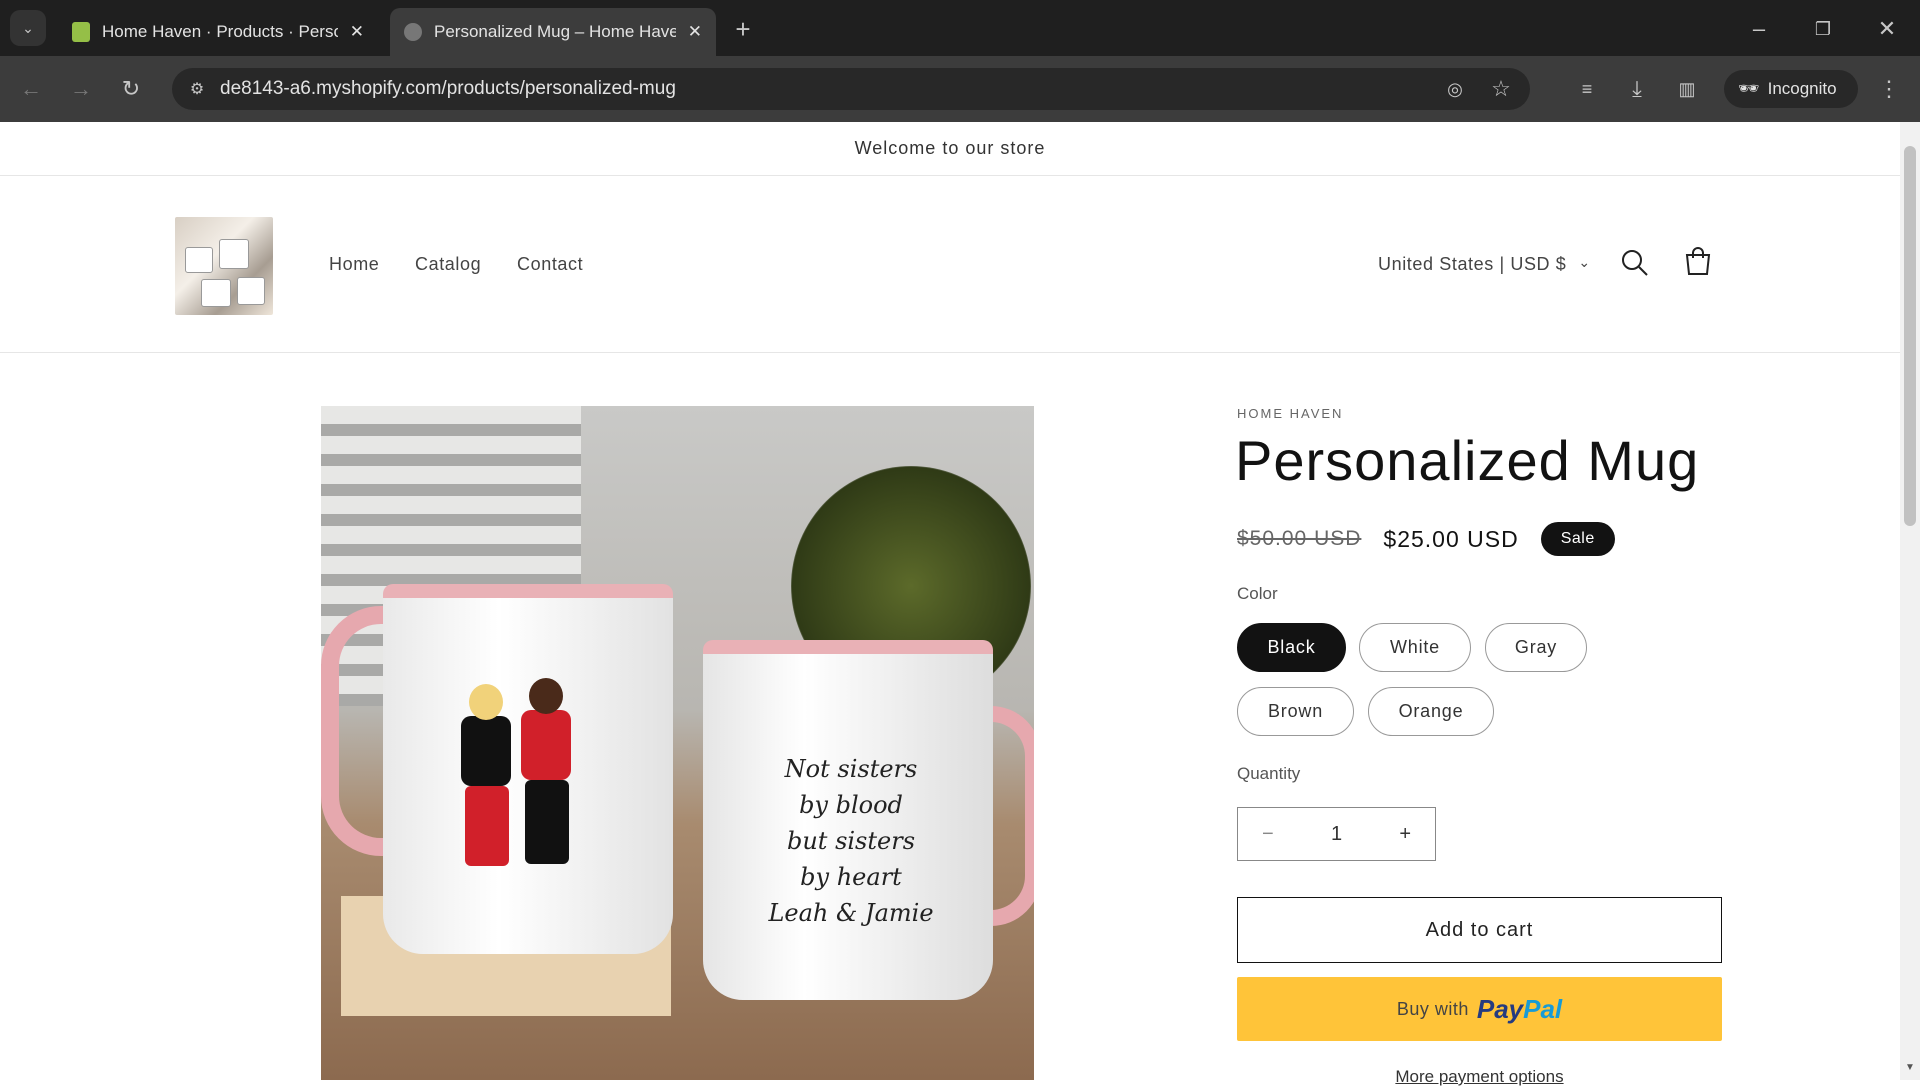  I want to click on forward-button: →, so click(81, 89).